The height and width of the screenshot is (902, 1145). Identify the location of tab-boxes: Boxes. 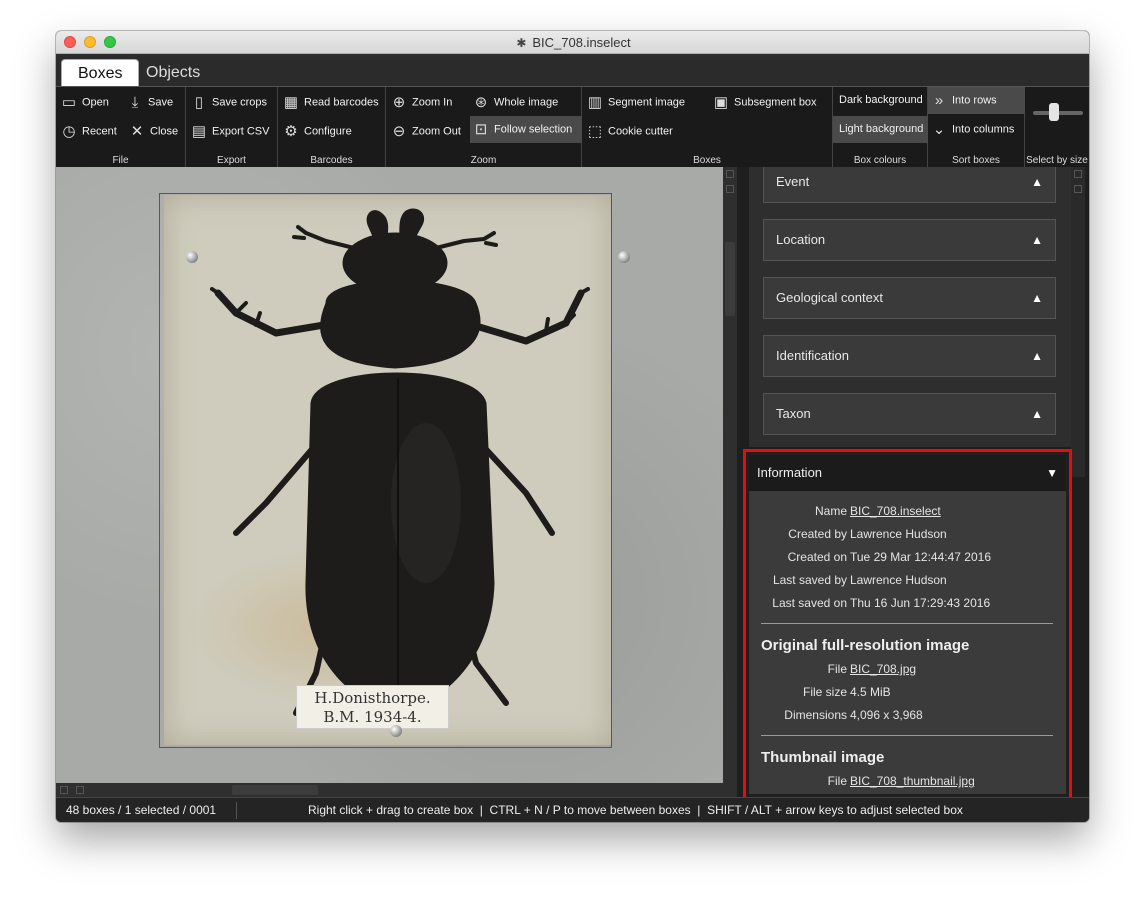
(100, 72).